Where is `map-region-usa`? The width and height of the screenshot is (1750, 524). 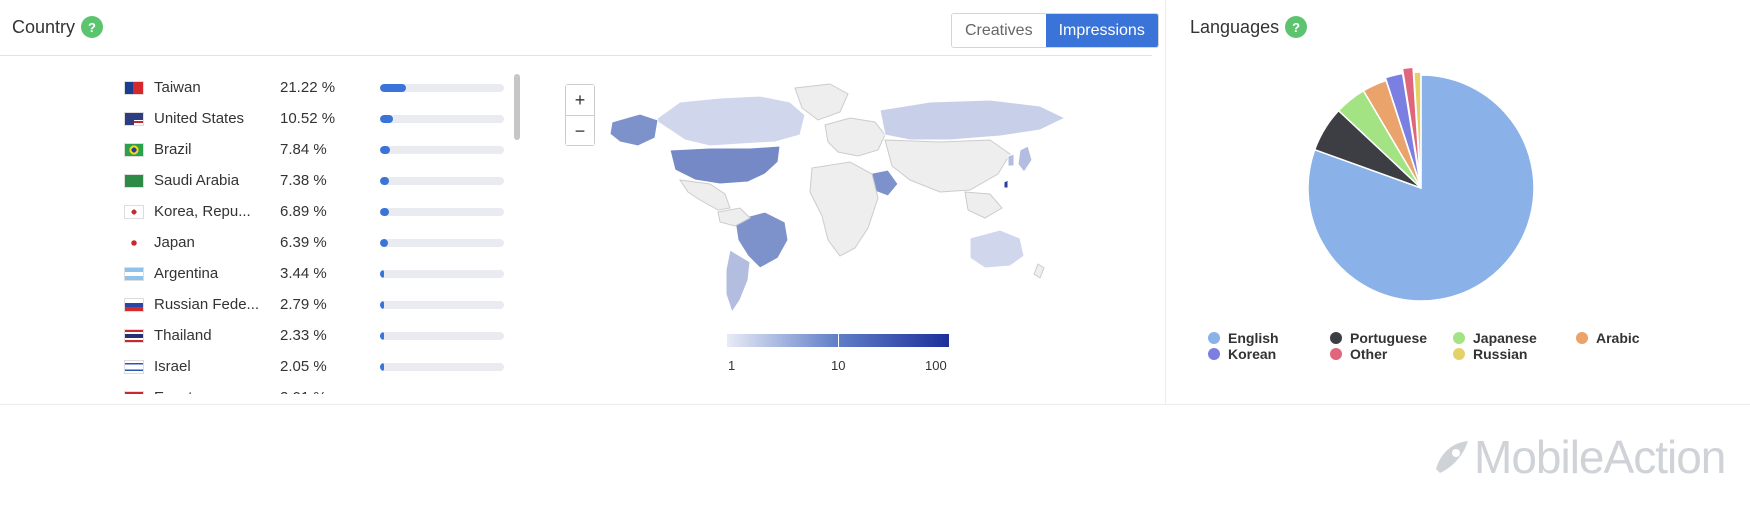 map-region-usa is located at coordinates (725, 165).